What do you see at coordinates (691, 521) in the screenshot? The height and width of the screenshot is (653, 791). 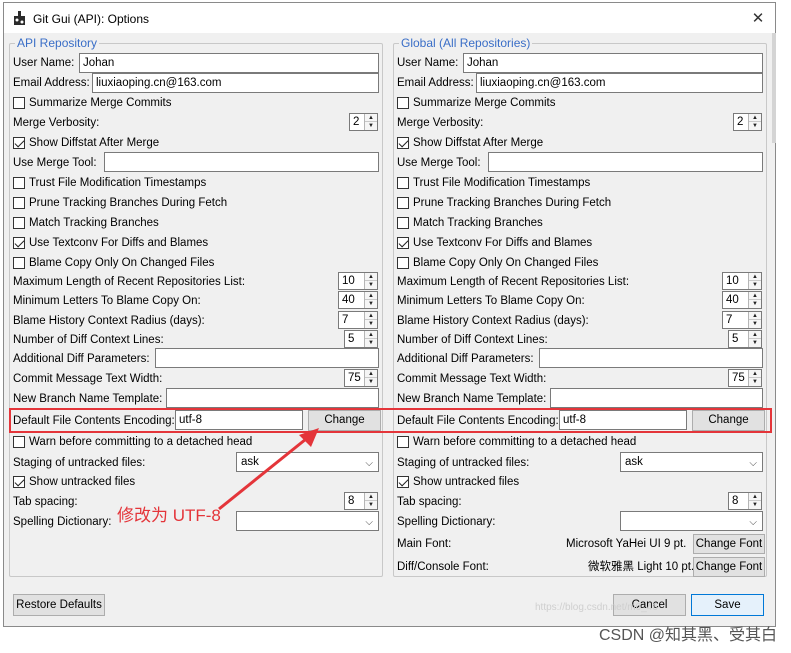 I see `spelling-select: ⌵` at bounding box center [691, 521].